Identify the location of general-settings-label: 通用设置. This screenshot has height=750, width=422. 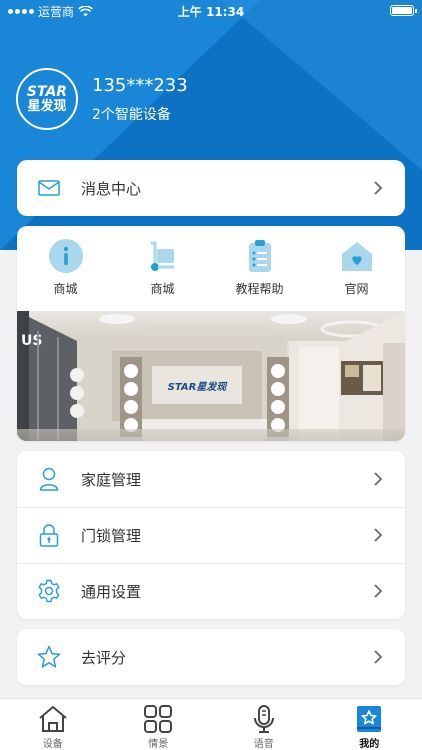
(111, 591).